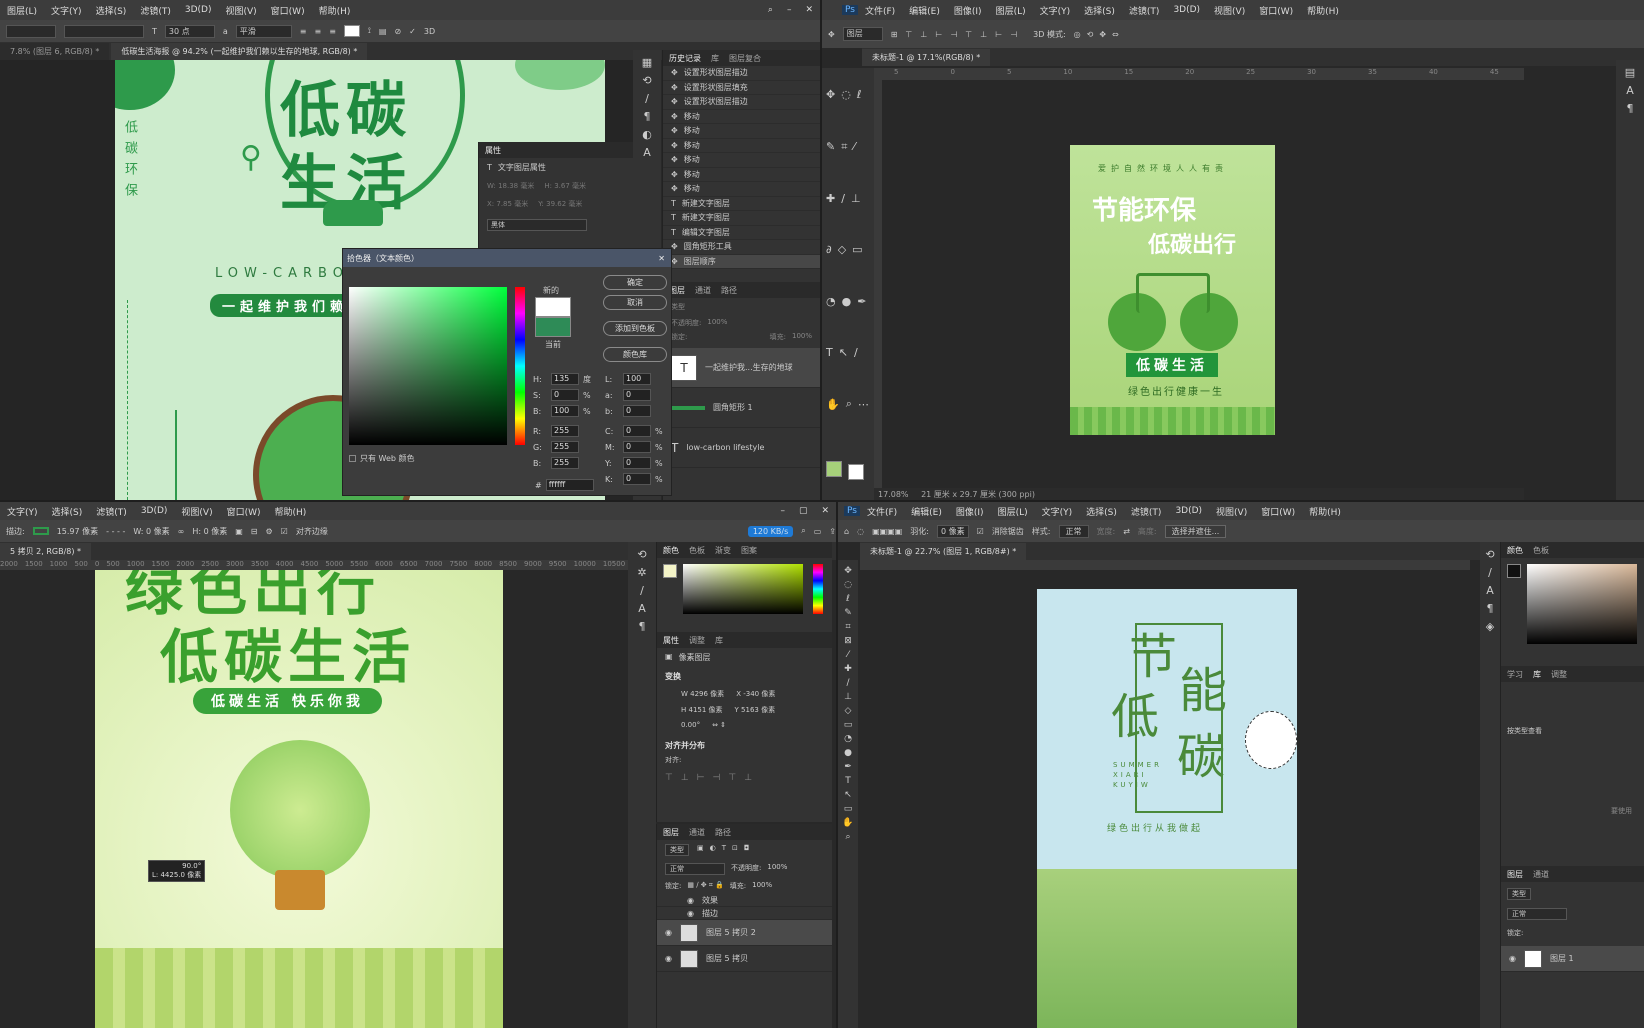 This screenshot has width=1644, height=1028. I want to click on transform-x: X -340 像素, so click(755, 694).